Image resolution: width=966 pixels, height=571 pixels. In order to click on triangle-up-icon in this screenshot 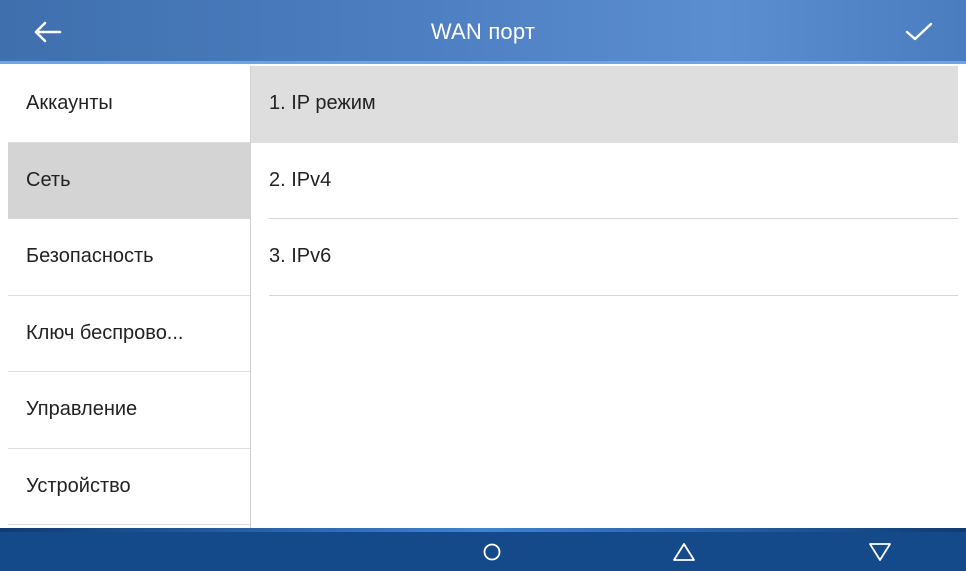, I will do `click(684, 552)`.